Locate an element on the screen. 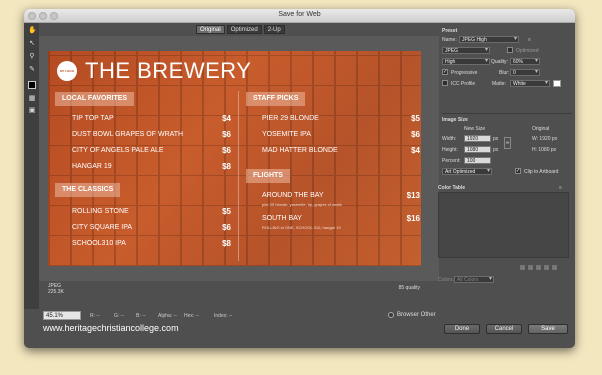 This screenshot has width=602, height=375. matte-select: White is located at coordinates (530, 83).